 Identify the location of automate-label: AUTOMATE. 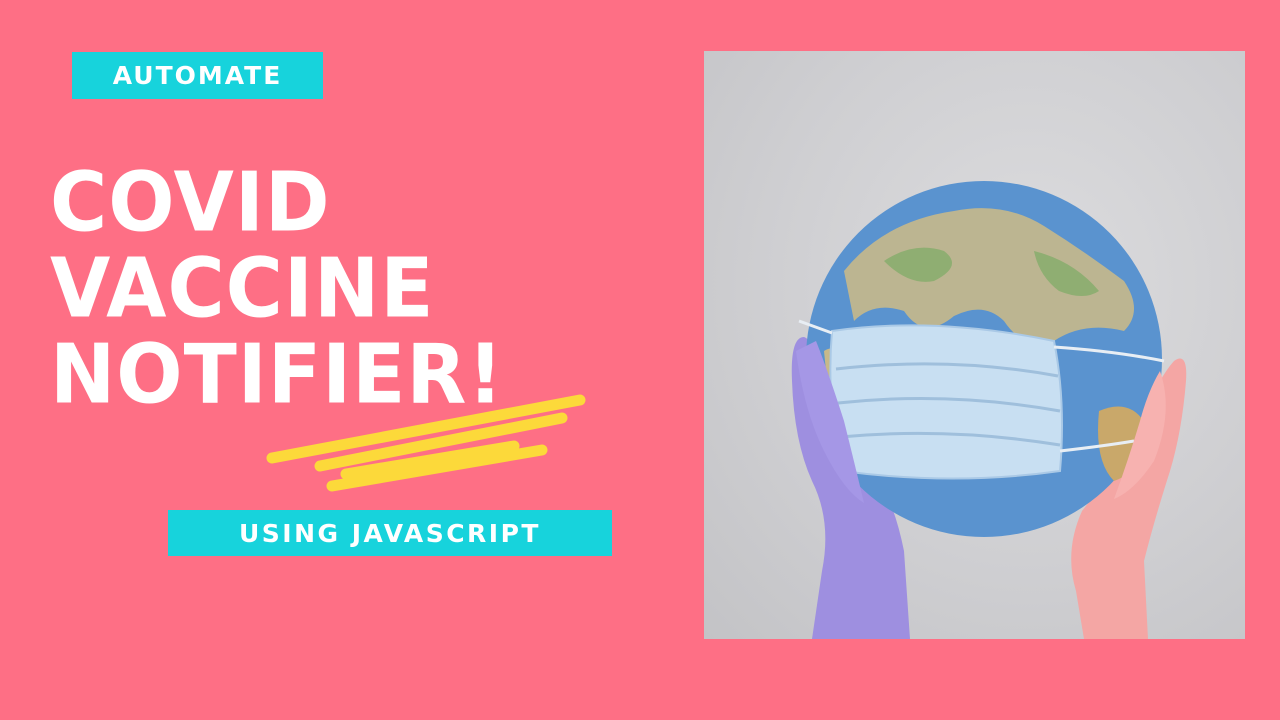
(197, 75).